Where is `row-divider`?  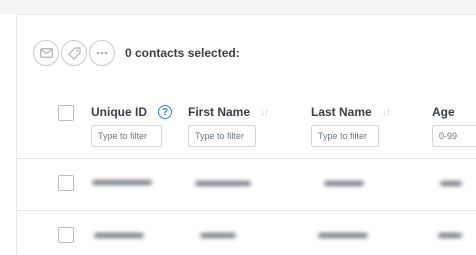 row-divider is located at coordinates (246, 210).